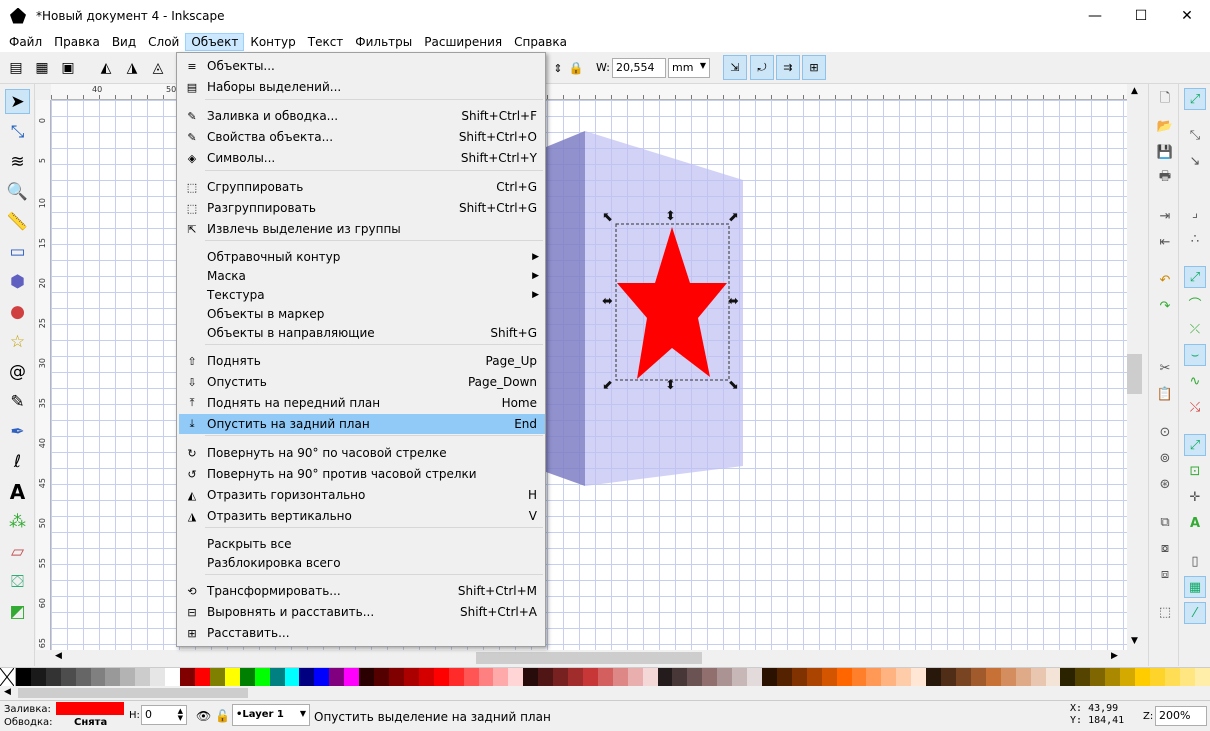 This screenshot has width=1210, height=731. What do you see at coordinates (271, 715) in the screenshot?
I see `layer-select: •Layer 1 ▼` at bounding box center [271, 715].